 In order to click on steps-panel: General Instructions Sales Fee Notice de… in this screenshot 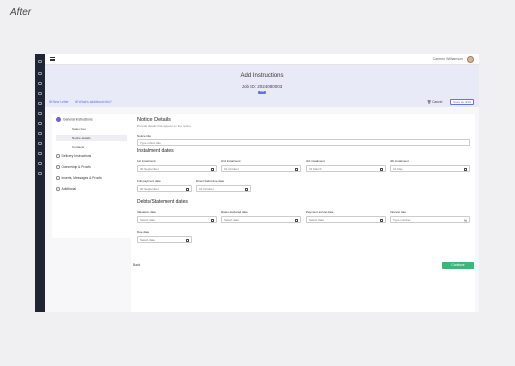, I will do `click(91, 176)`.